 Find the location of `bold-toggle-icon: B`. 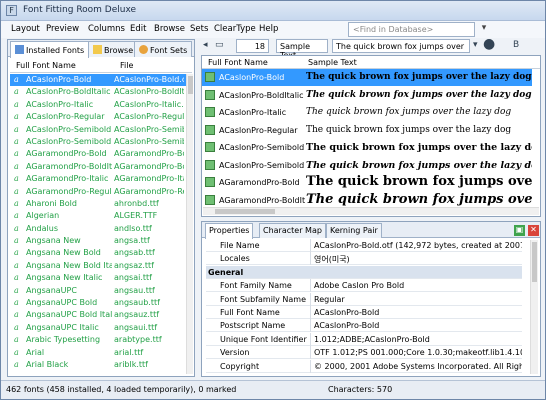

bold-toggle-icon: B is located at coordinates (516, 45).